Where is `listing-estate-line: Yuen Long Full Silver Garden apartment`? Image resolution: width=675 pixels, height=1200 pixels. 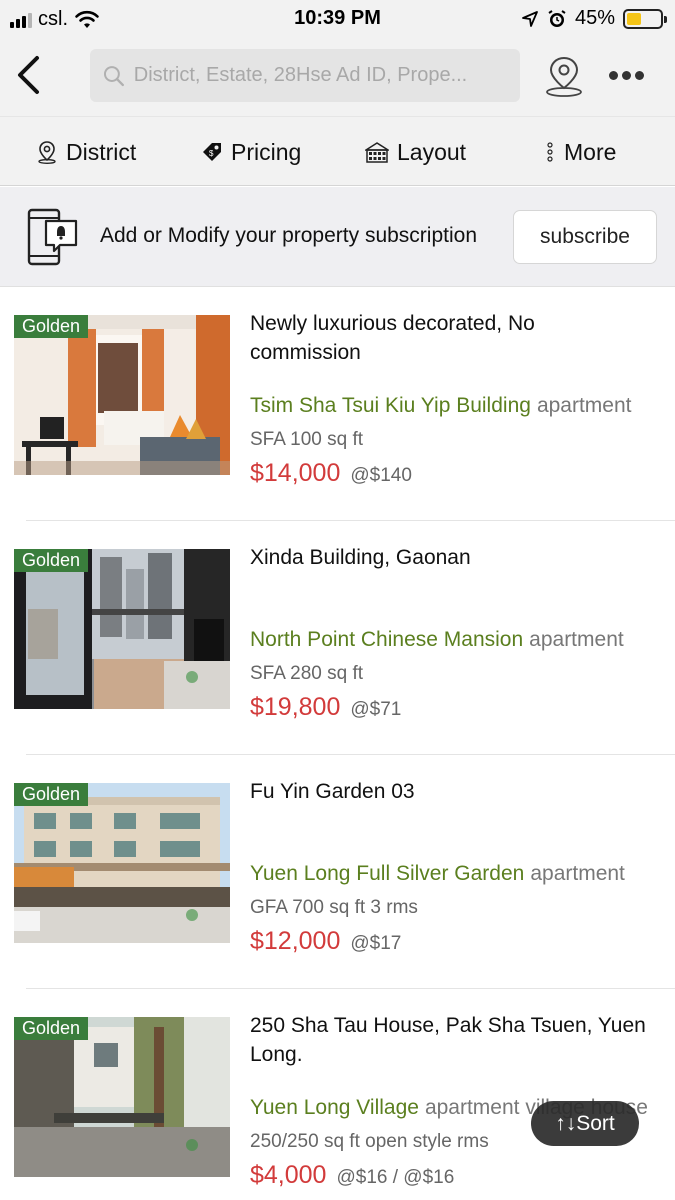
listing-estate-line: Yuen Long Full Silver Garden apartment is located at coordinates (462, 874).